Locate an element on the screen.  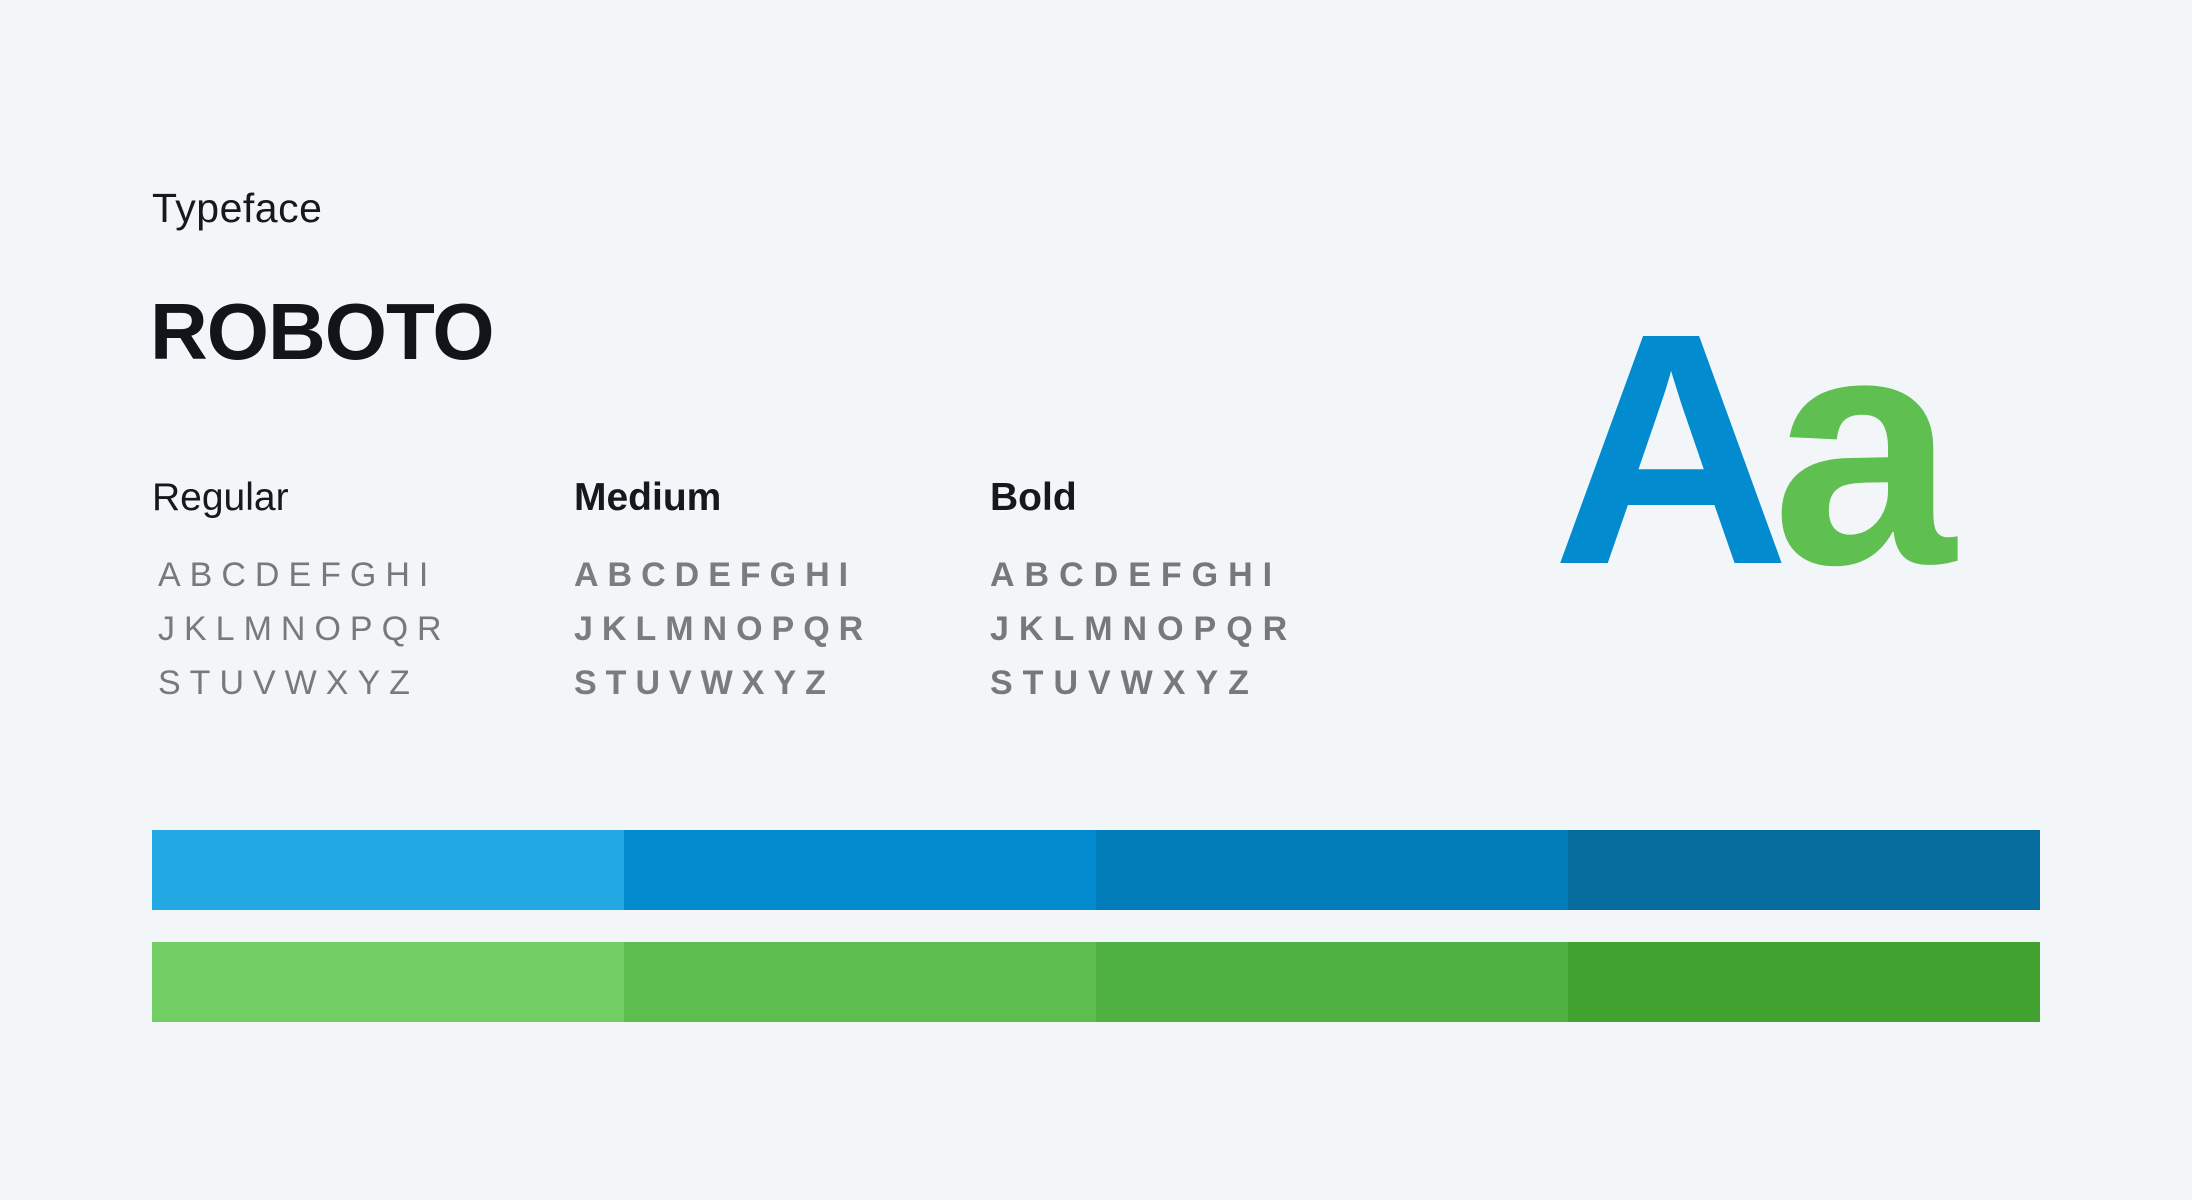
weight-title-medium: Medium is located at coordinates (648, 497).